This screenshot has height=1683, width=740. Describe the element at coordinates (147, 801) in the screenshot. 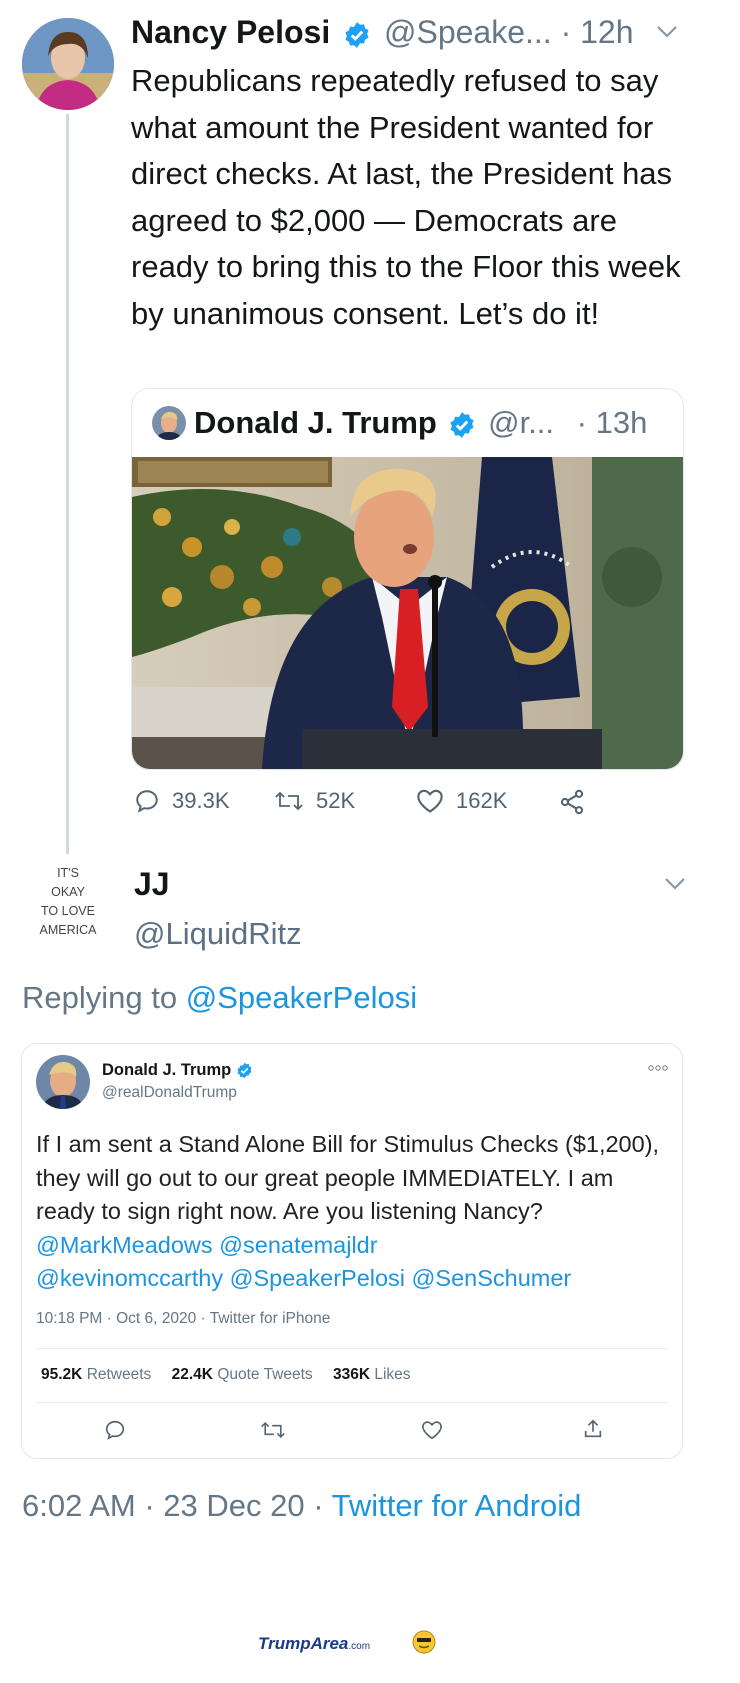

I see `reply-icon` at that location.